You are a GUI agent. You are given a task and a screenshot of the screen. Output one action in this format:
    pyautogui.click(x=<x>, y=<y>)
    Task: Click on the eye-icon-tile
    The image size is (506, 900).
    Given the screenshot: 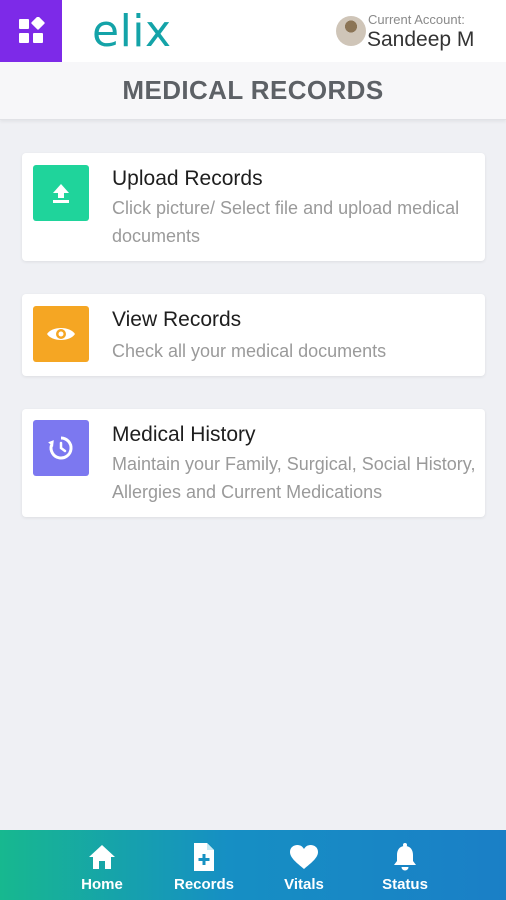 What is the action you would take?
    pyautogui.click(x=61, y=334)
    